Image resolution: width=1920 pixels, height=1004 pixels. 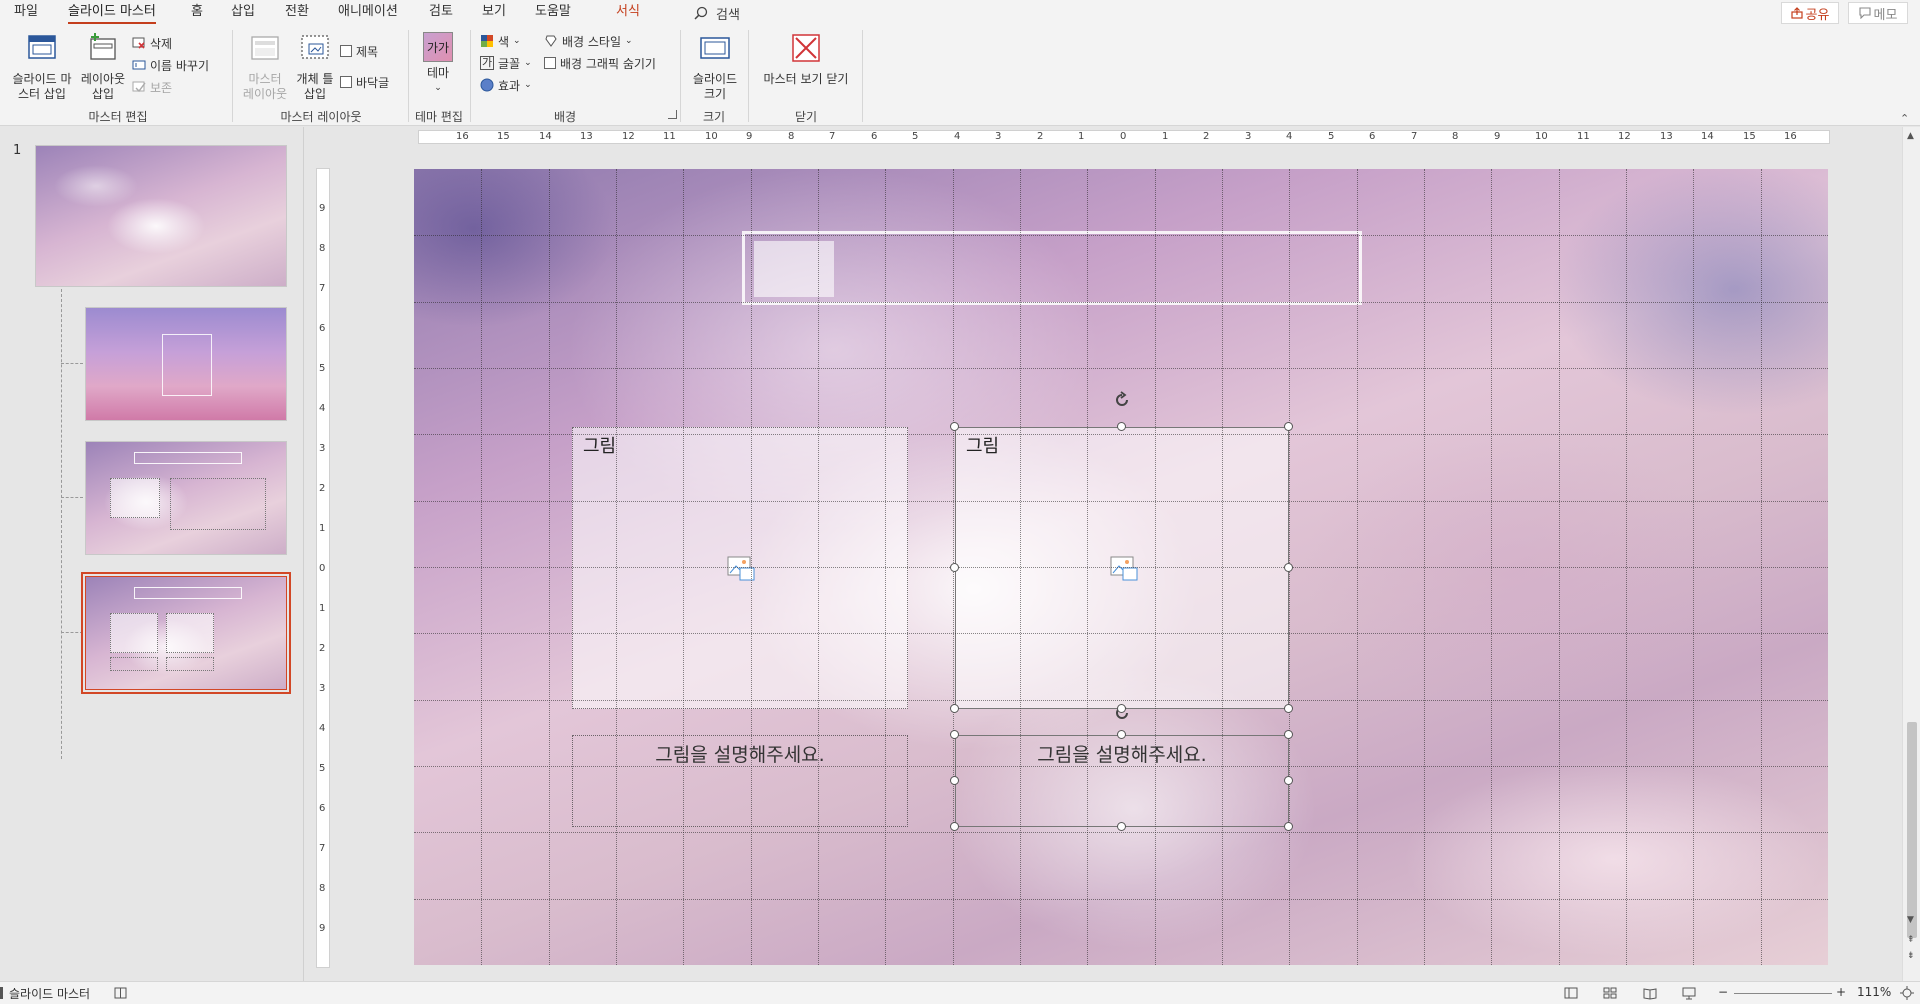 What do you see at coordinates (500, 41) in the screenshot?
I see `colors-dropdown: 색 ⌄` at bounding box center [500, 41].